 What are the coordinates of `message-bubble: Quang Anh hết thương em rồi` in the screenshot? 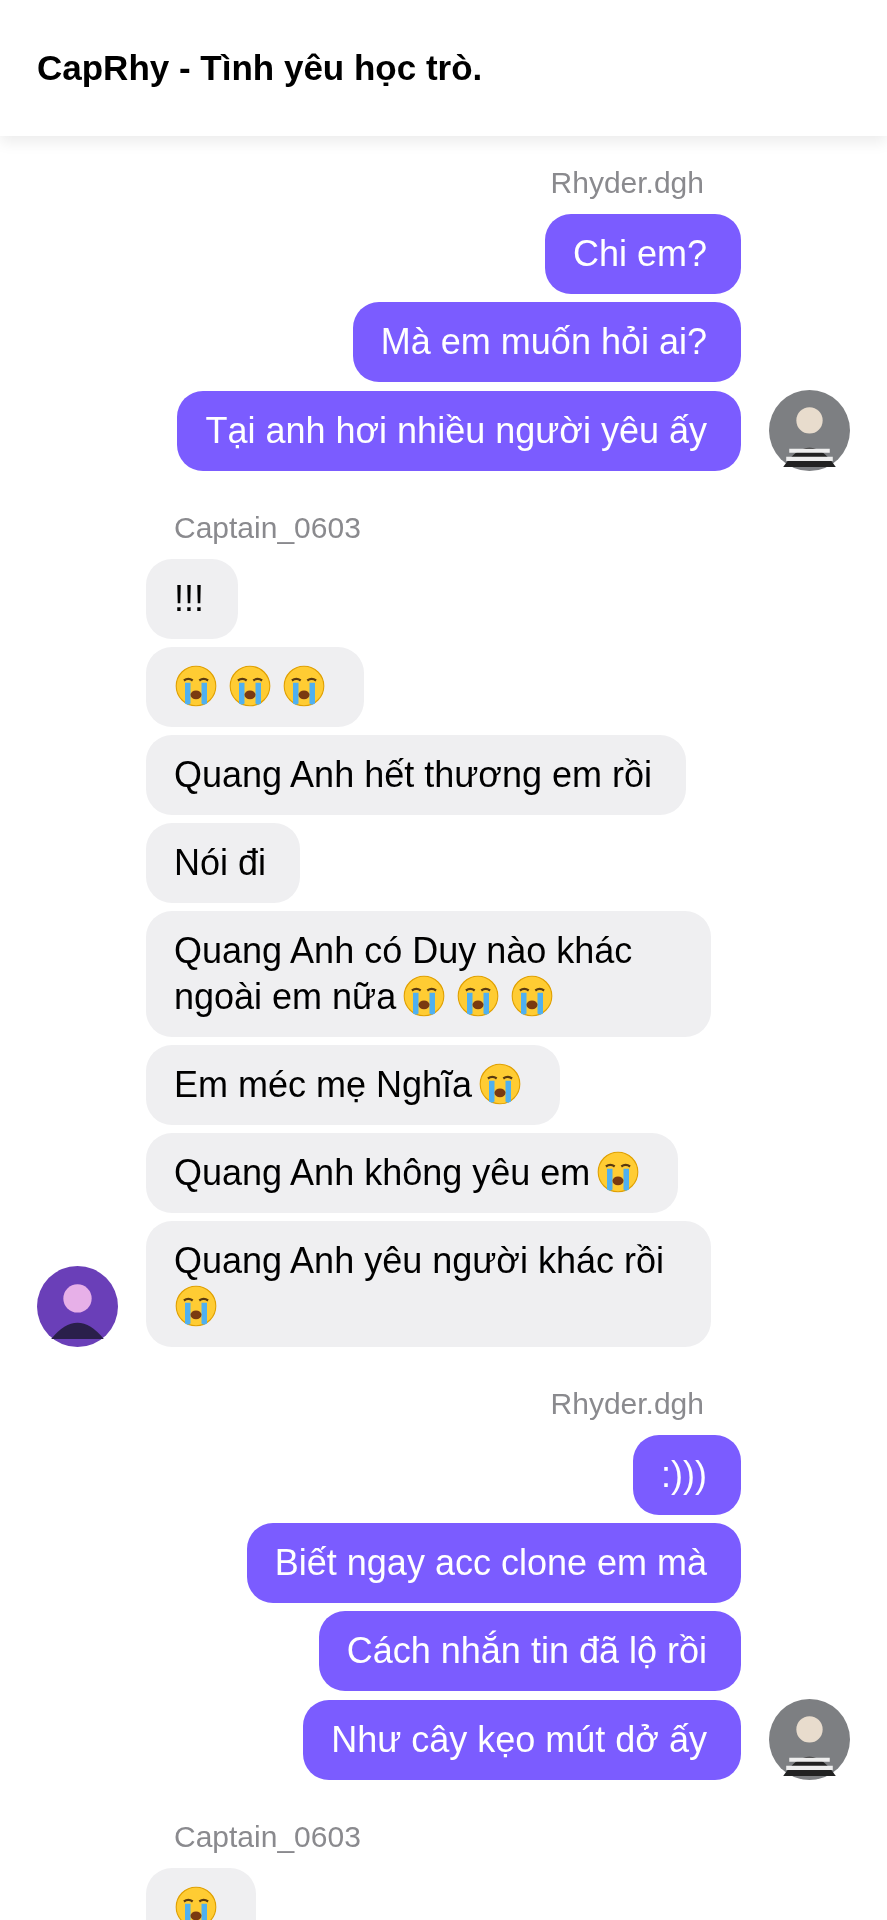 It's located at (416, 775).